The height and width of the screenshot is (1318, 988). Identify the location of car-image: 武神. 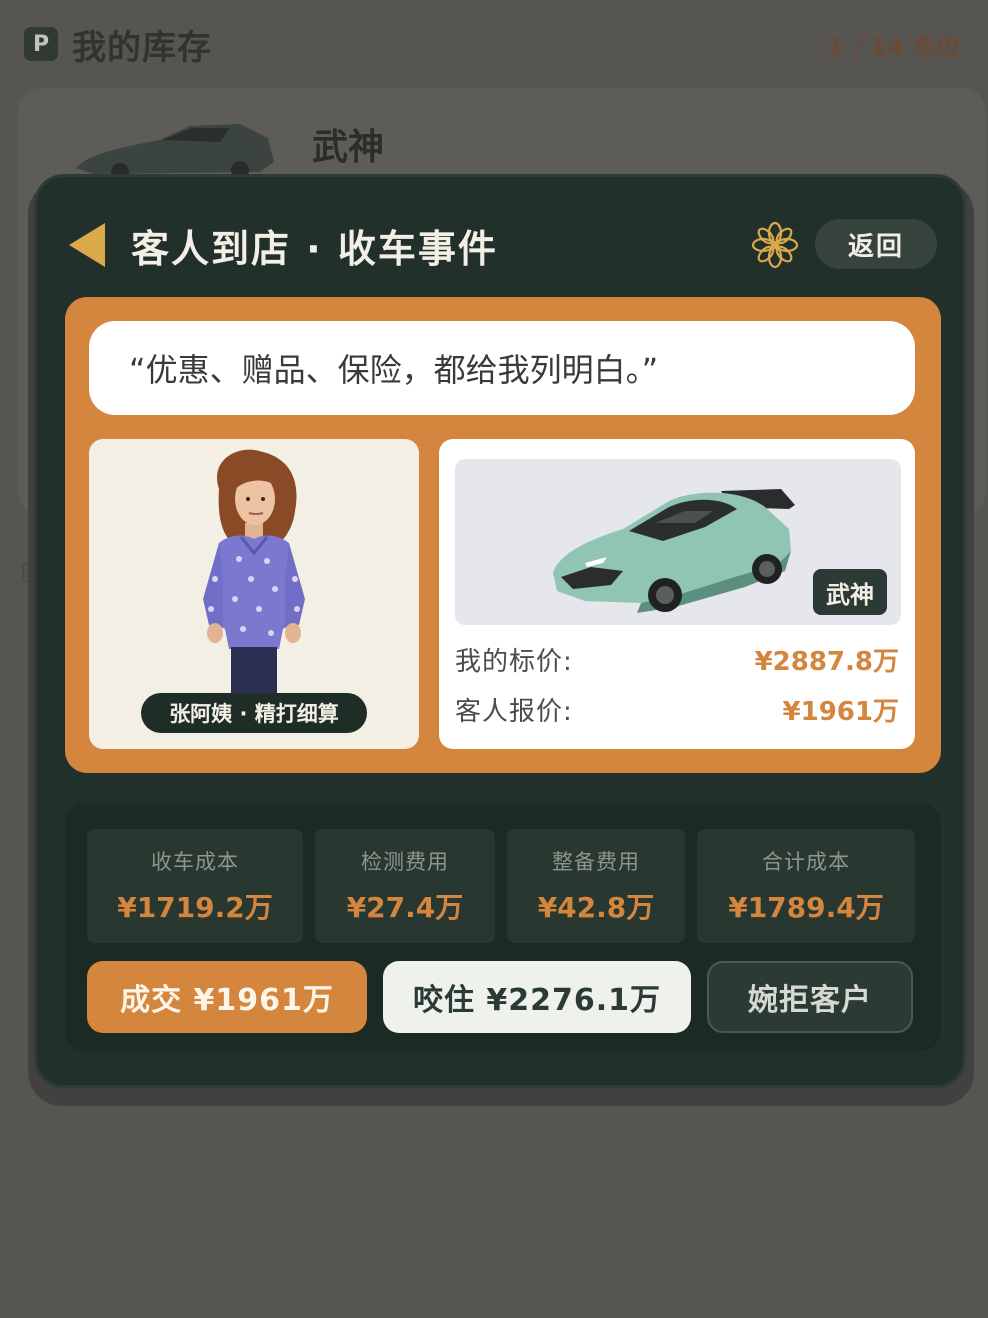
(678, 542).